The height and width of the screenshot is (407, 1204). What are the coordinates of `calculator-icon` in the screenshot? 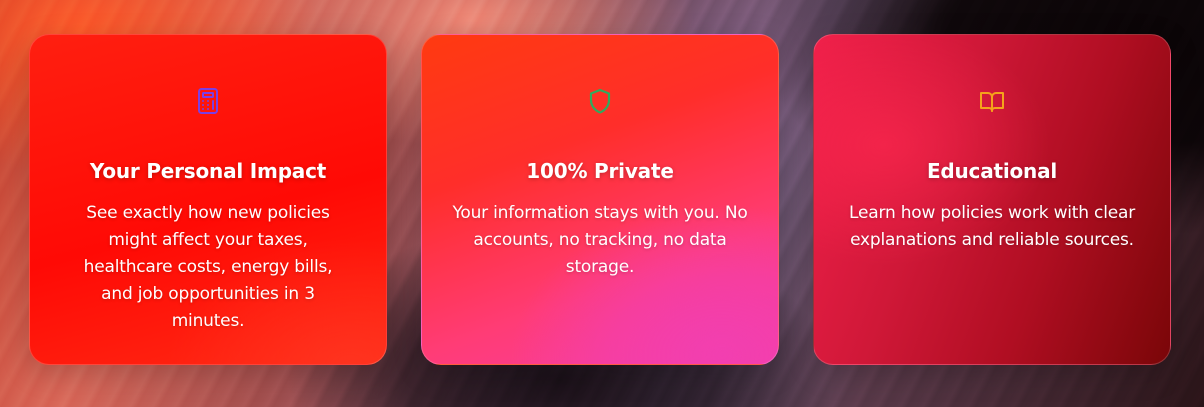 It's located at (208, 101).